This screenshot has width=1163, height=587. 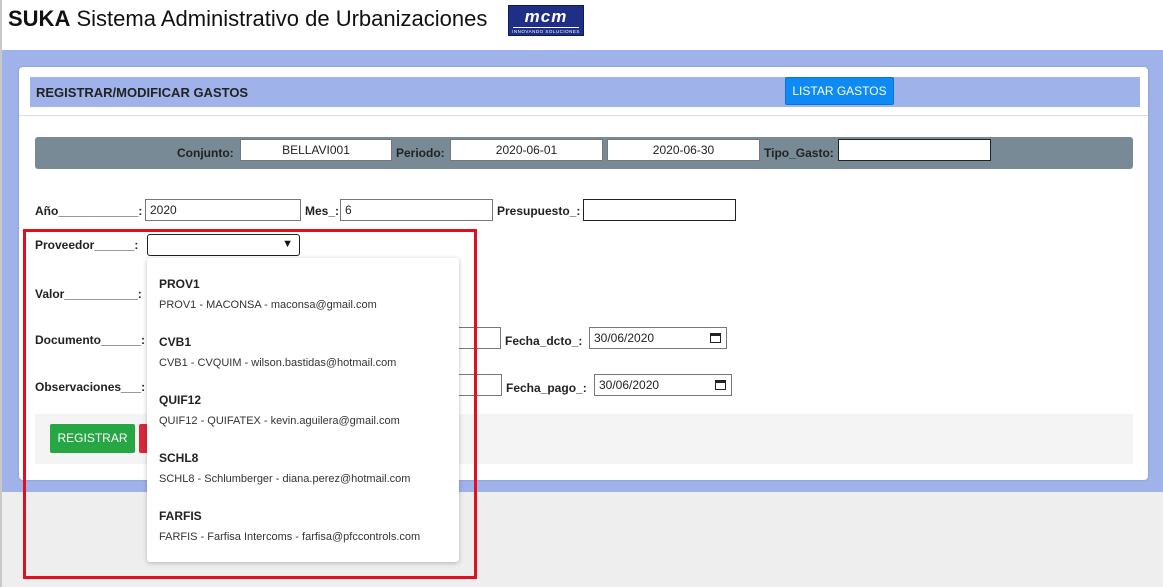 I want to click on fecha-dcto-value: 30/06/2020, so click(x=624, y=338).